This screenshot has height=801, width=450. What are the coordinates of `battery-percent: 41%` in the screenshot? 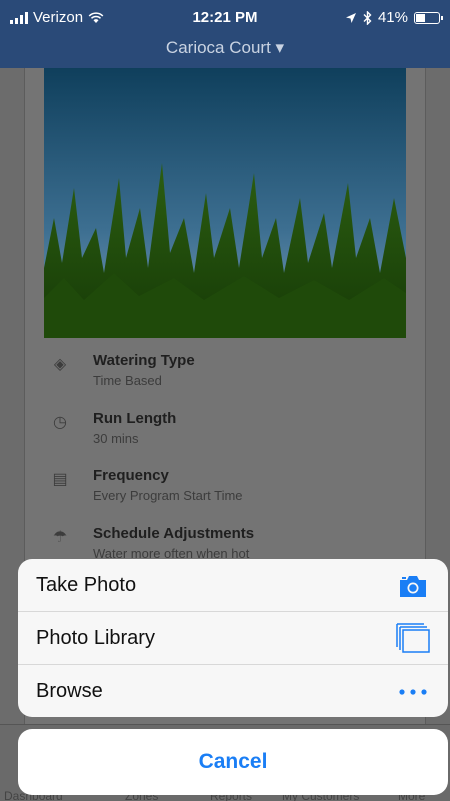 It's located at (392, 17).